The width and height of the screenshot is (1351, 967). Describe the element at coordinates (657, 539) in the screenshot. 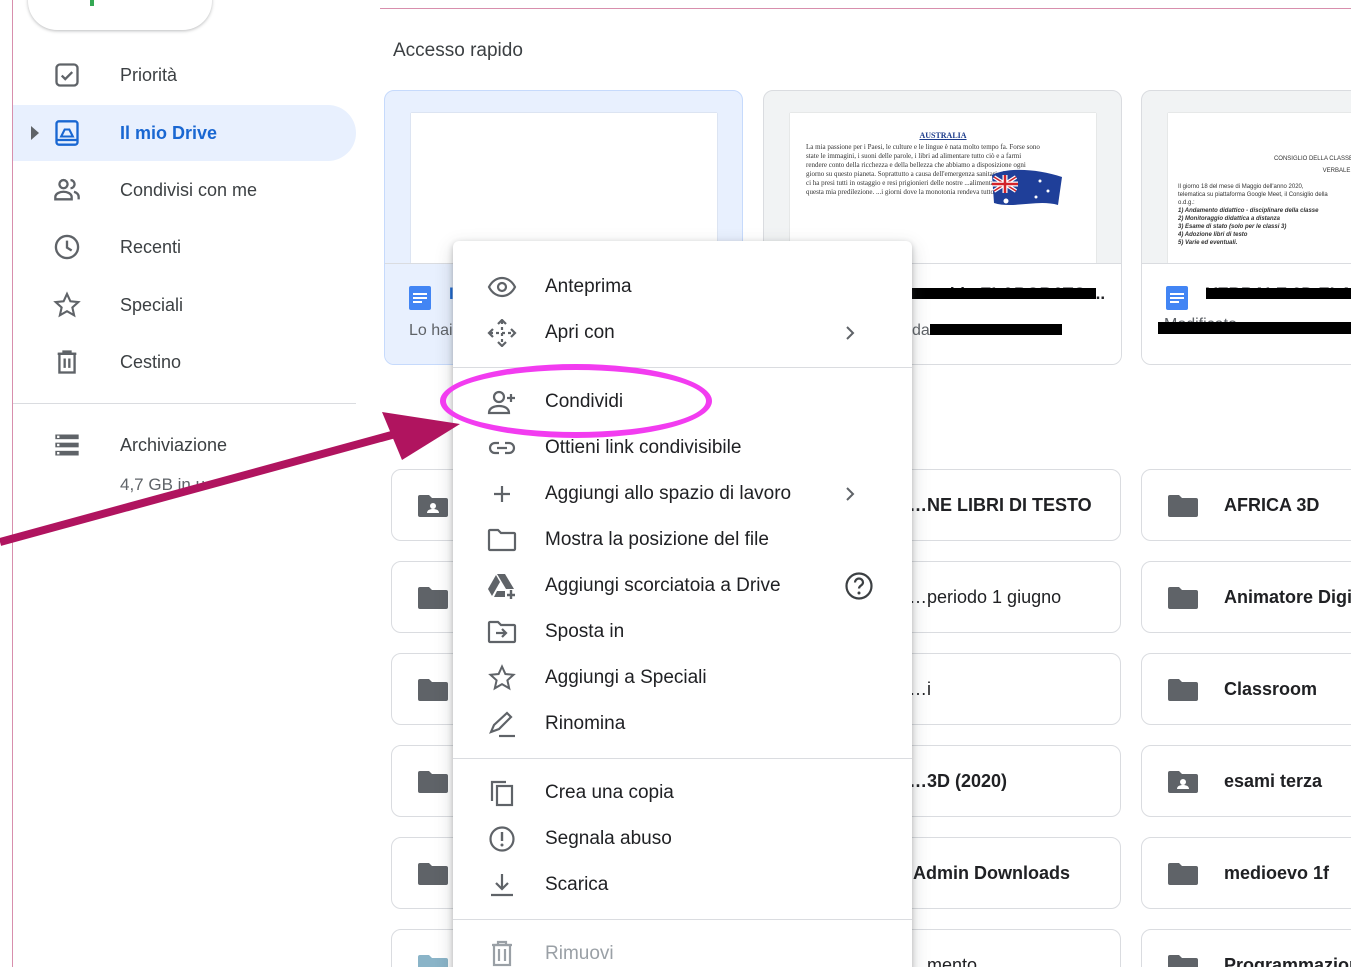

I see `menu-item-label: Mostra la posizione del file` at that location.